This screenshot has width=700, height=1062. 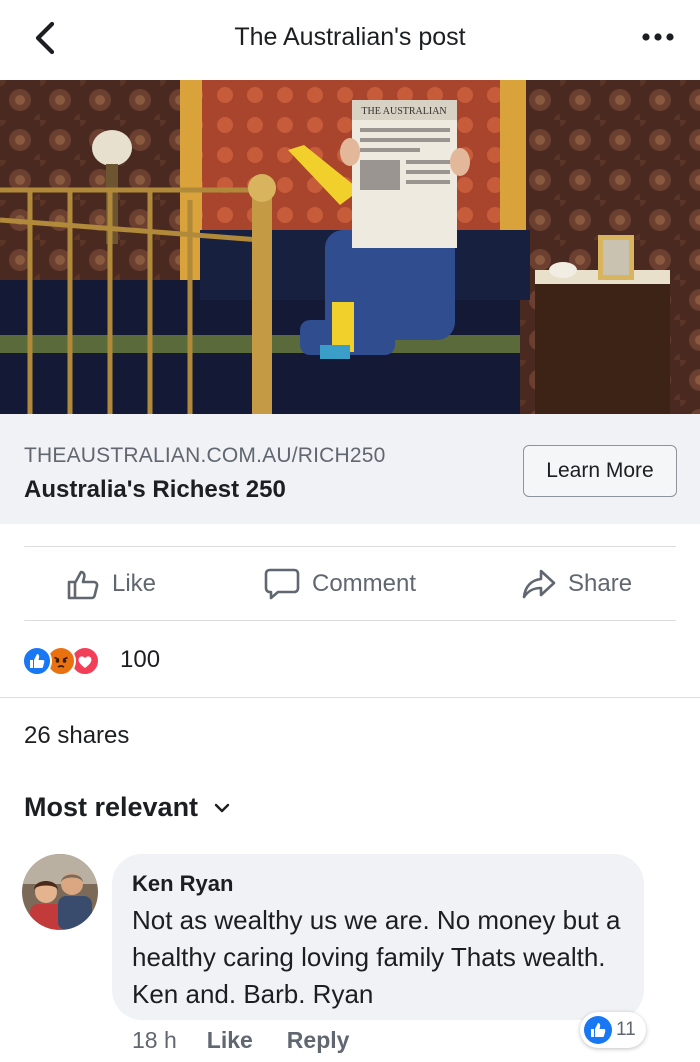 What do you see at coordinates (613, 1030) in the screenshot?
I see `comment-reaction-badge: 11` at bounding box center [613, 1030].